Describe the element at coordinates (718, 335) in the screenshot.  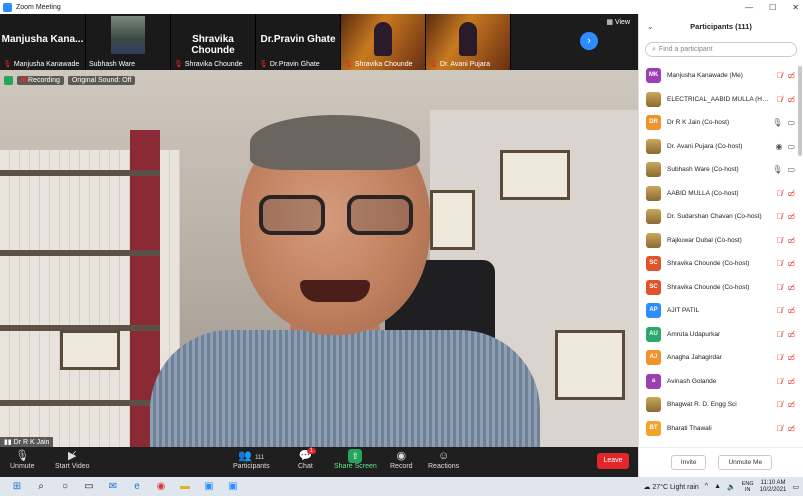
I see `participant-row: AU Amruta Udapurkar 🎙̸ ▭̸` at that location.